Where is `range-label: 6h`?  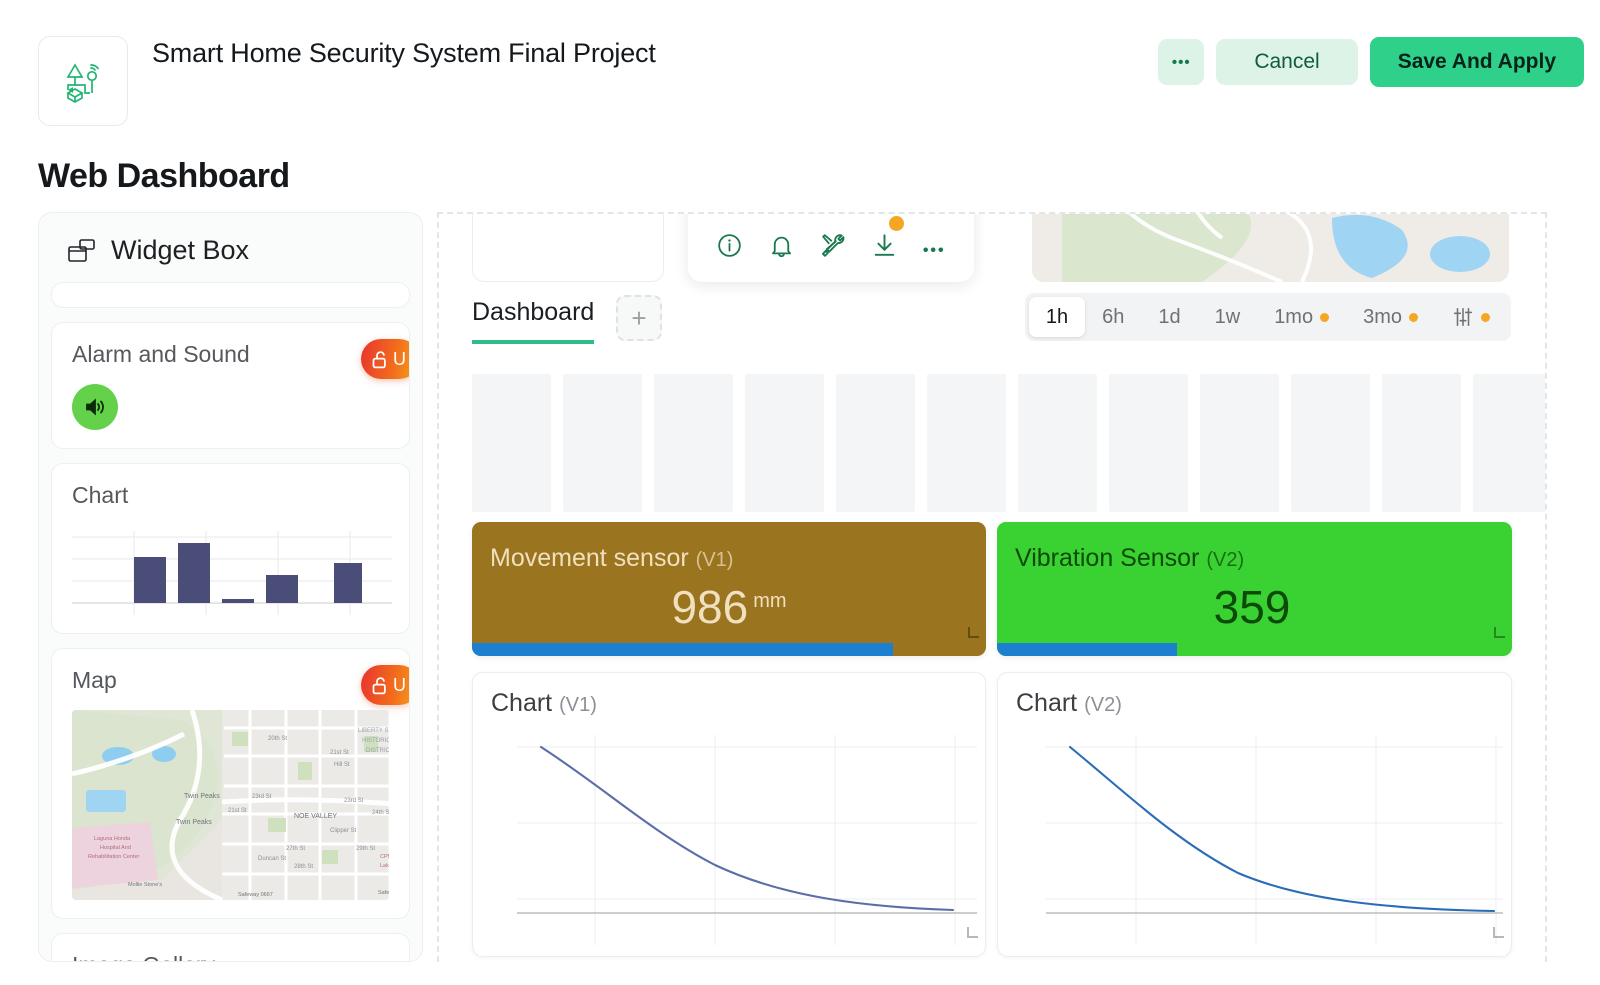
range-label: 6h is located at coordinates (1113, 316).